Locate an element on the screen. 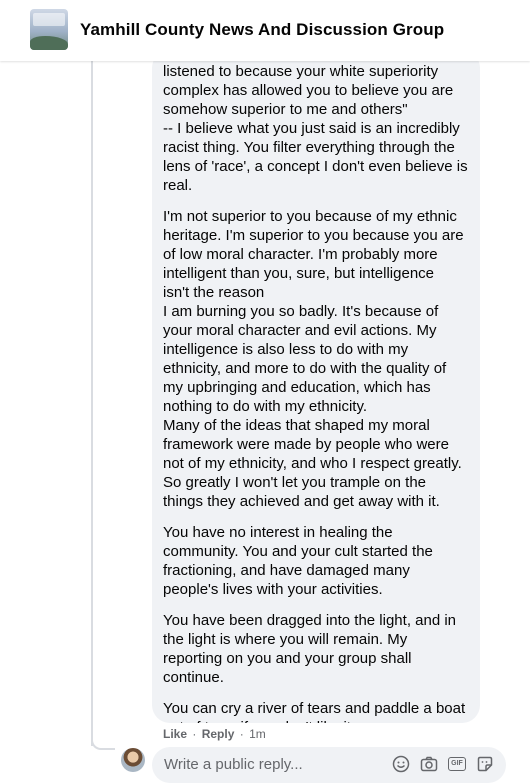 The image size is (530, 783). group-avatar-banner is located at coordinates (49, 19).